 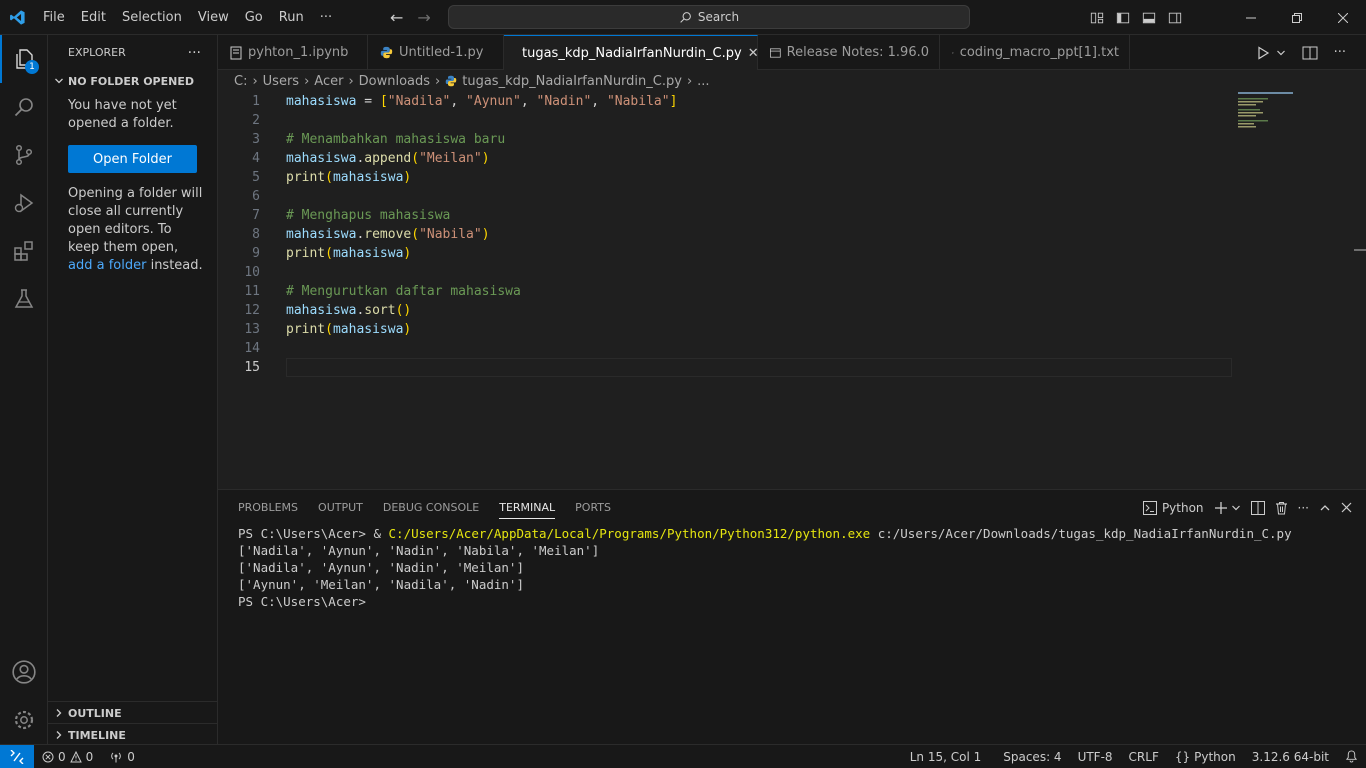 I want to click on code-line-5: print(mahasiswa), so click(x=348, y=177).